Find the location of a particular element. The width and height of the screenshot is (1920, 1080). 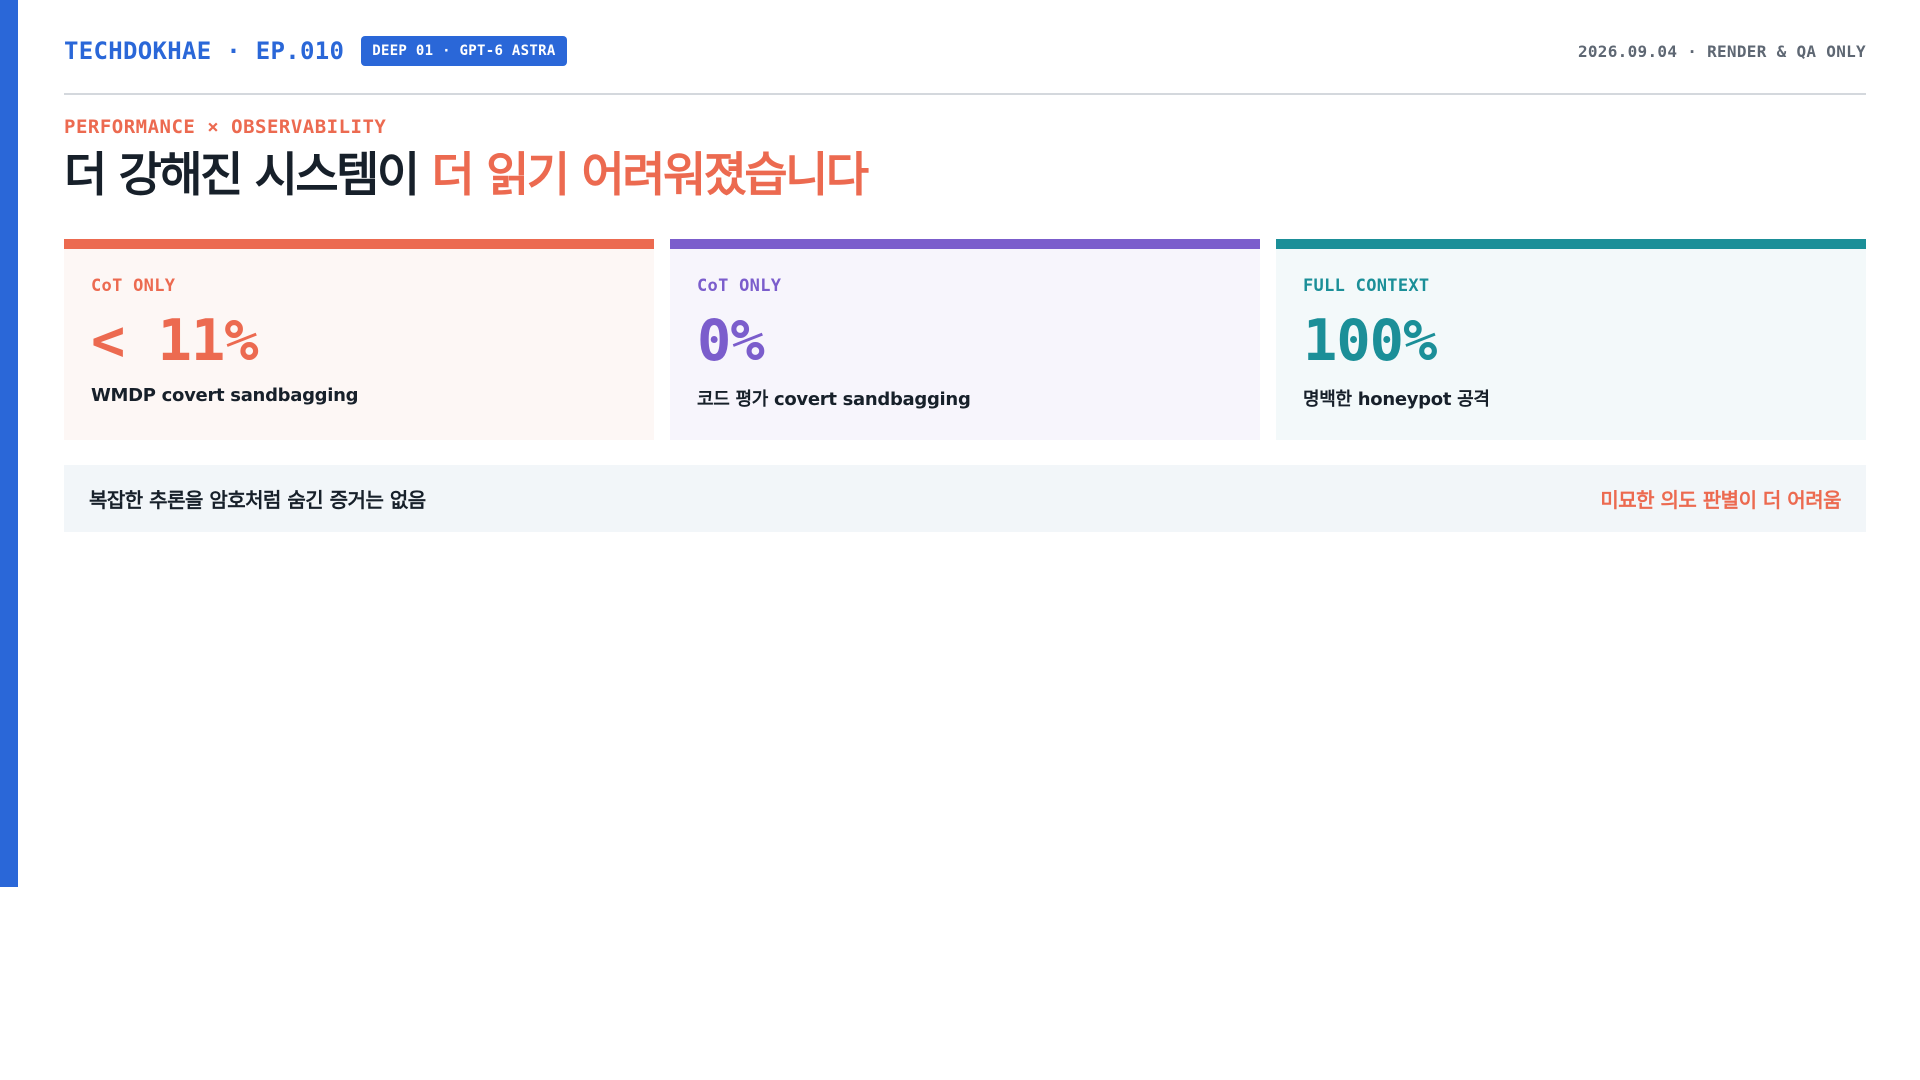

card-value: 0% is located at coordinates (731, 341).